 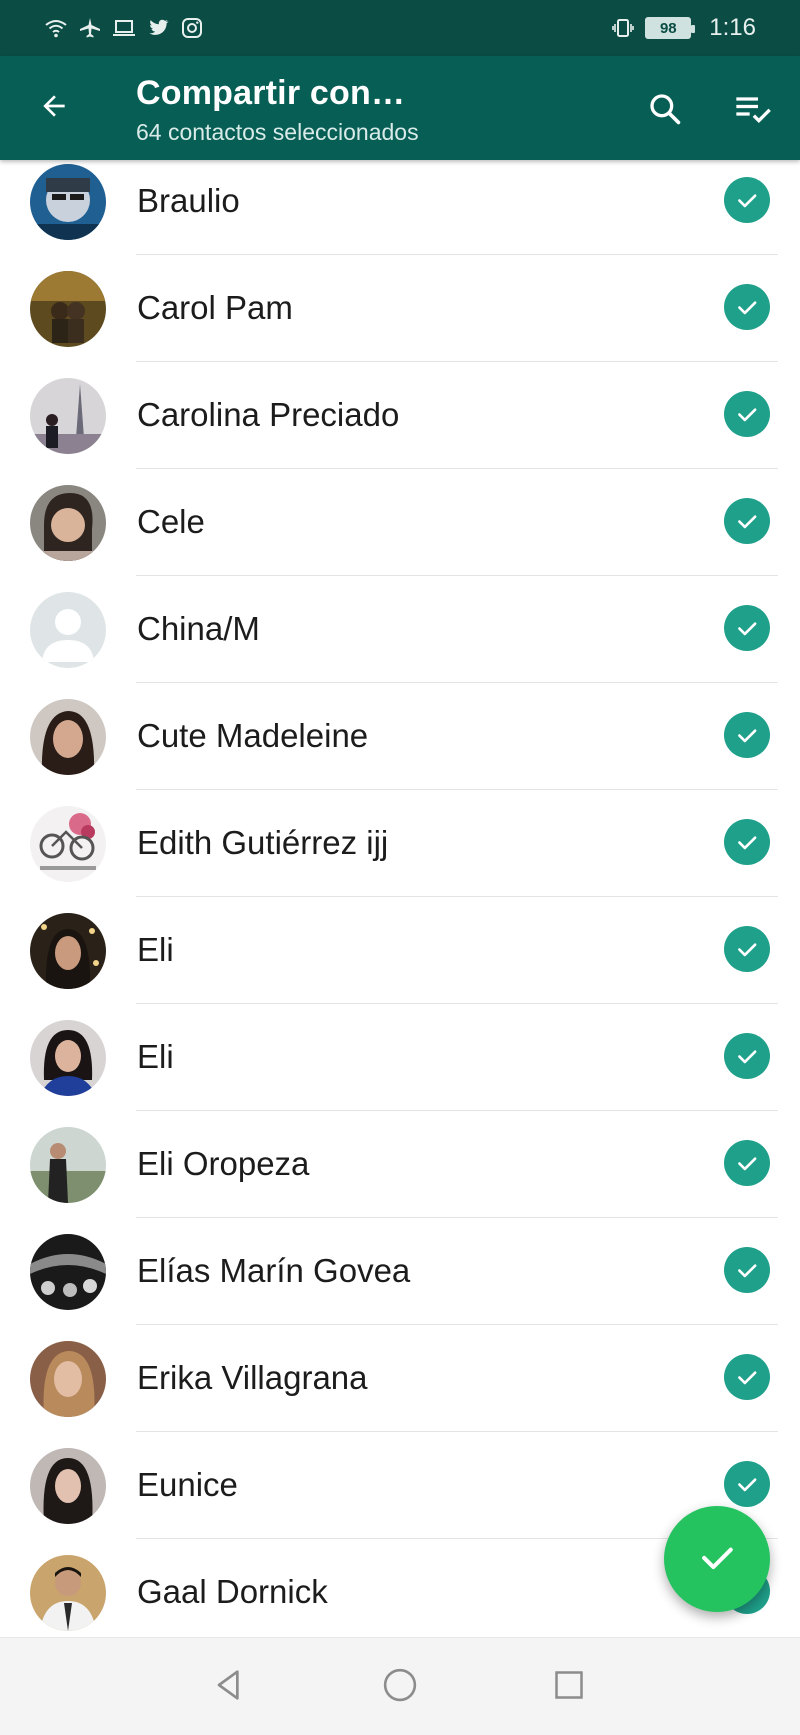 What do you see at coordinates (252, 1377) in the screenshot?
I see `contact-name: Erika Villagrana` at bounding box center [252, 1377].